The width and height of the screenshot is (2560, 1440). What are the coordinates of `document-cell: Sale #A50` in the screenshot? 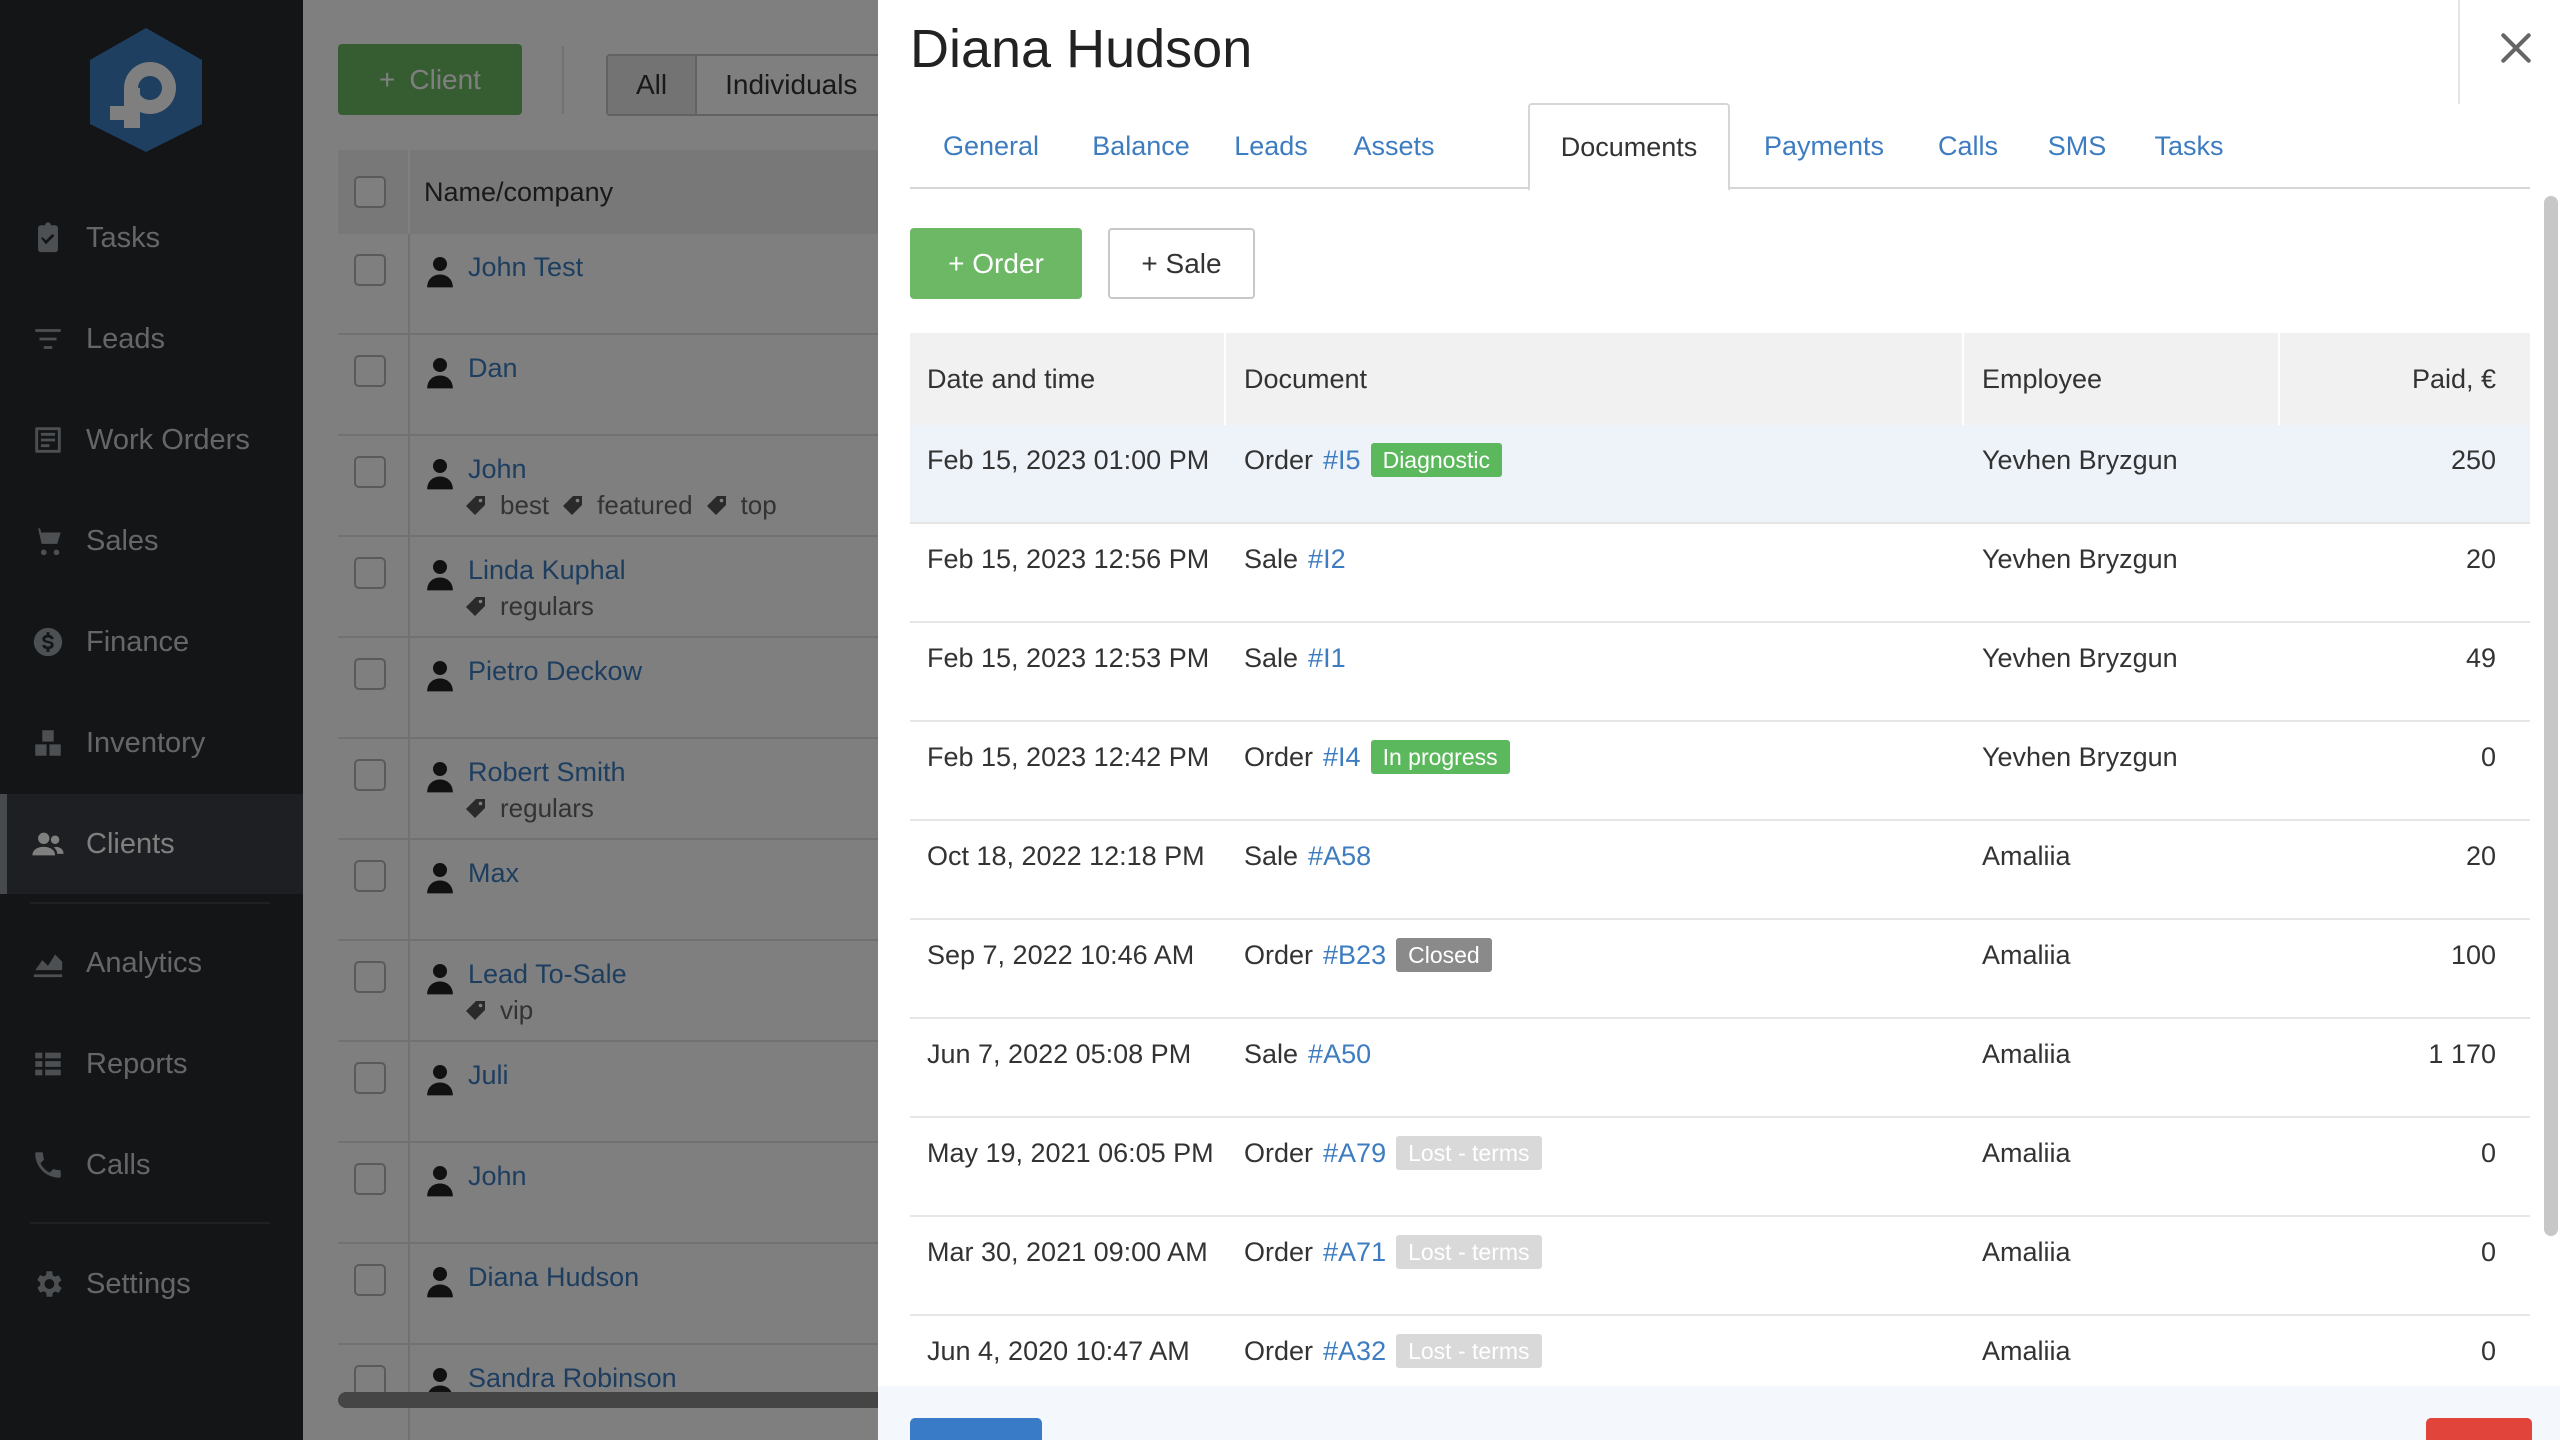 It's located at (1307, 1054).